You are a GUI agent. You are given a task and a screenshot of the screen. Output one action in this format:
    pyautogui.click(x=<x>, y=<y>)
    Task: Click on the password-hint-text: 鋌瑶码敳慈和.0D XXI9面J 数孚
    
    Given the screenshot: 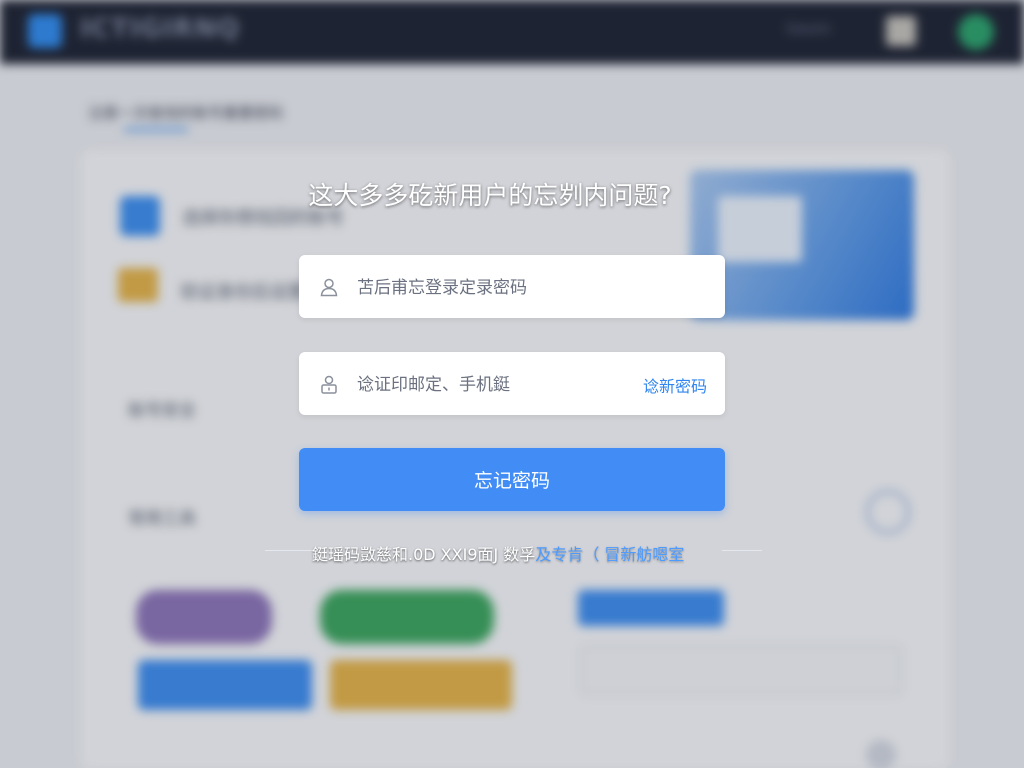 What is the action you would take?
    pyautogui.click(x=424, y=554)
    